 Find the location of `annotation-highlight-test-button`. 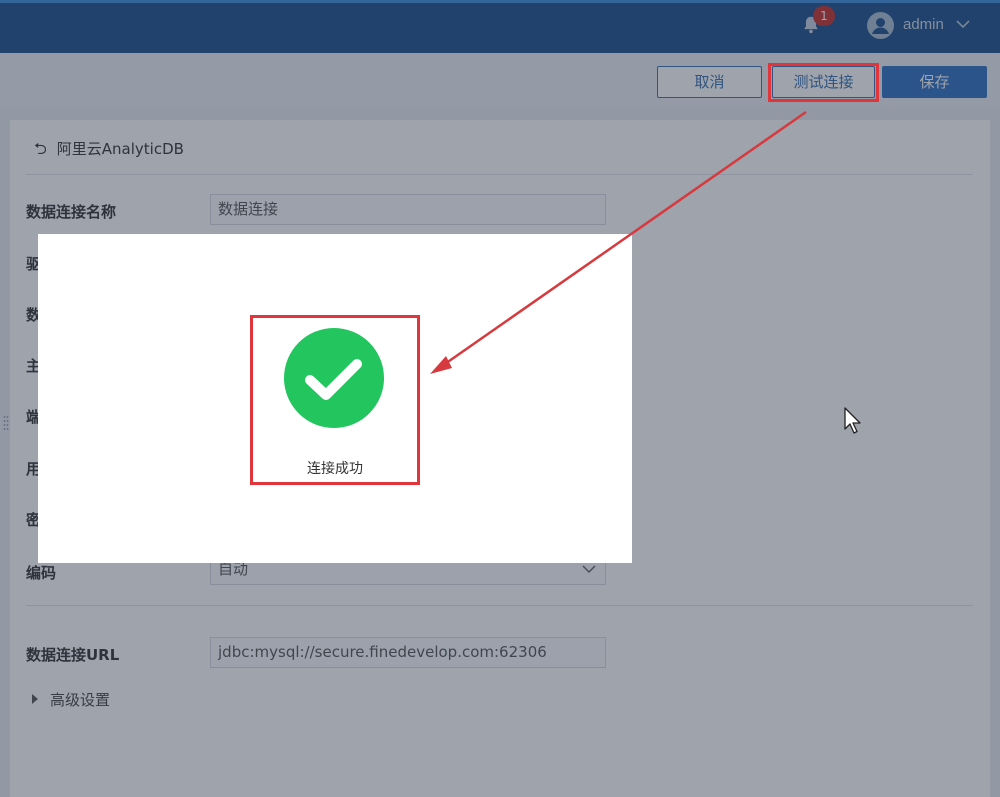

annotation-highlight-test-button is located at coordinates (823, 82).